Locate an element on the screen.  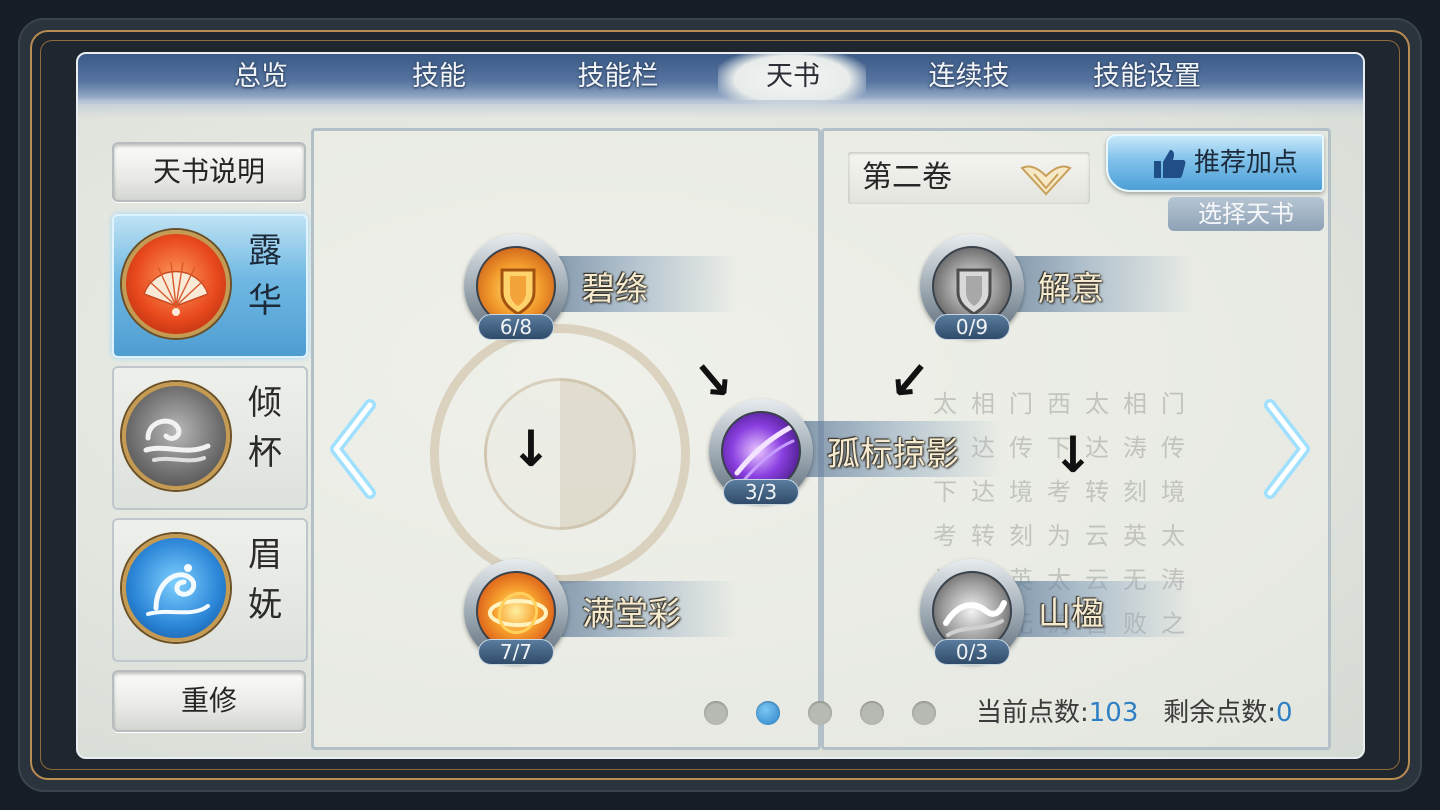
book-name: 眉妩 is located at coordinates (265, 580).